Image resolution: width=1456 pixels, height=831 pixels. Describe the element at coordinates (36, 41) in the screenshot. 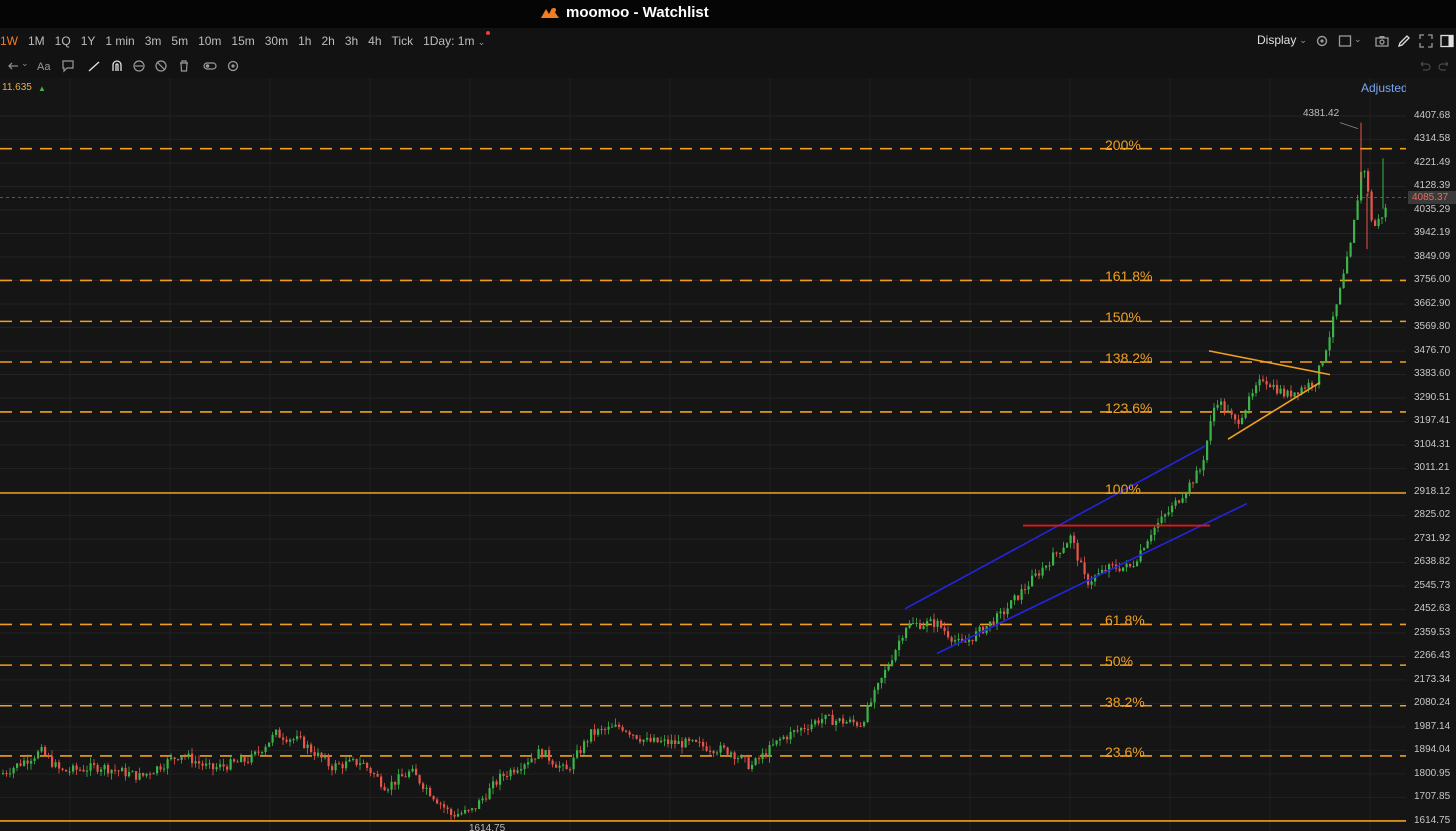

I see `tab-timeframe-1m: 1M` at that location.